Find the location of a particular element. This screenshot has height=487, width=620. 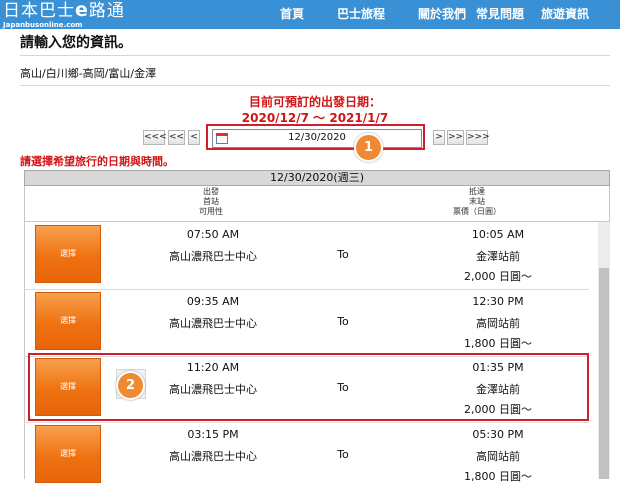

fare-header: 票價（日圓） is located at coordinates (477, 211).